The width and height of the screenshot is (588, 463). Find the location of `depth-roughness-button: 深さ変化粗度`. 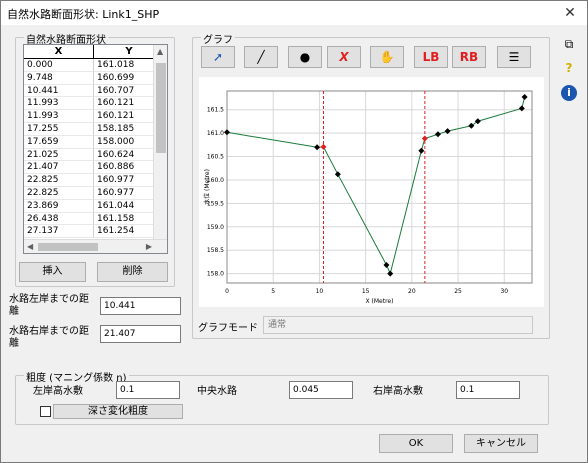

depth-roughness-button: 深さ変化粗度 is located at coordinates (118, 411).